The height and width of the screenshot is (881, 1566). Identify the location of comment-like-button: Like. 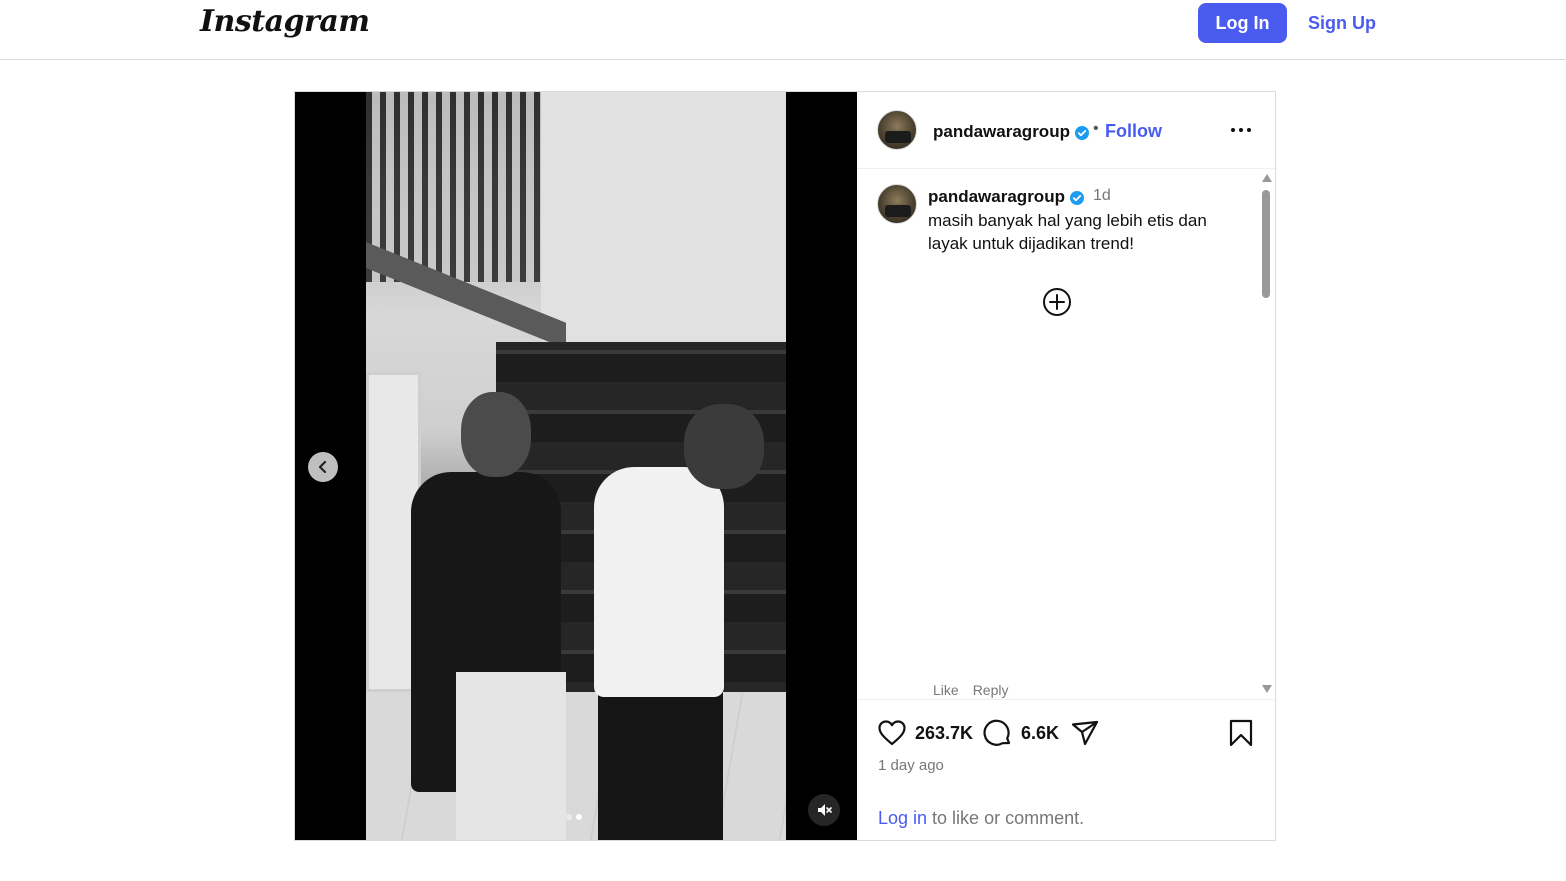
(946, 690).